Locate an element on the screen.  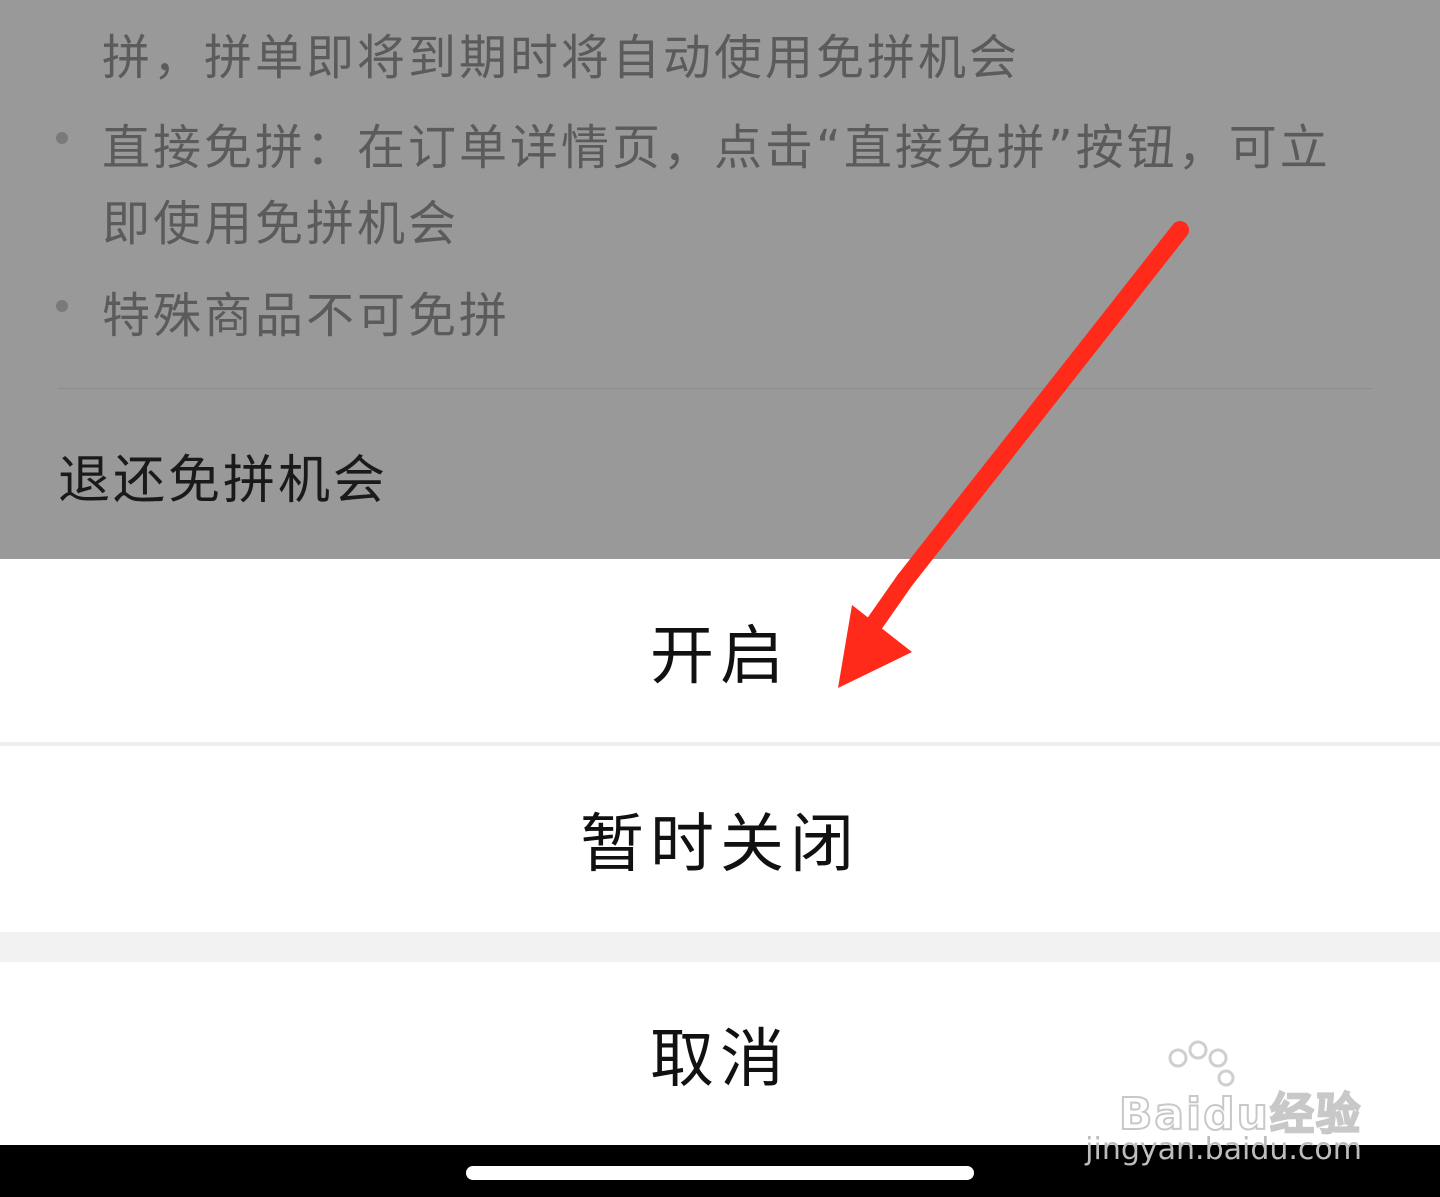
rule-text-line: 即使用免拼机会 is located at coordinates (281, 224).